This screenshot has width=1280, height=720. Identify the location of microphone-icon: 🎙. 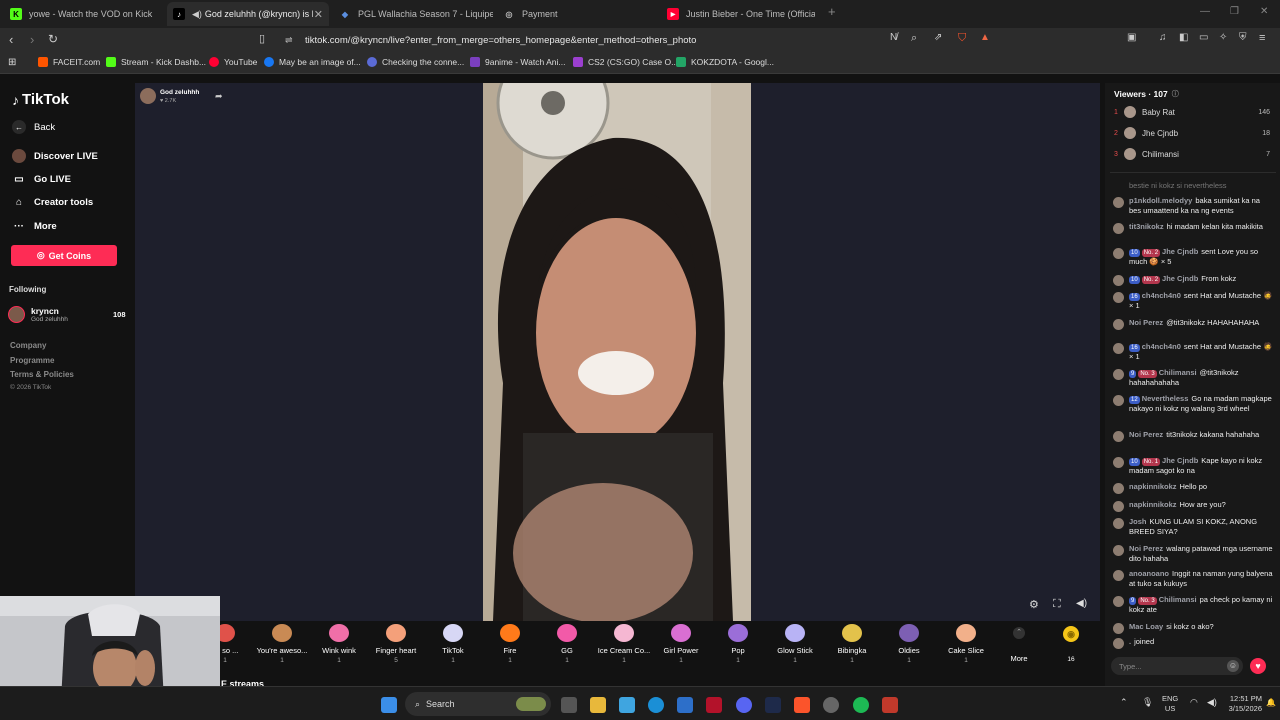
(1147, 702).